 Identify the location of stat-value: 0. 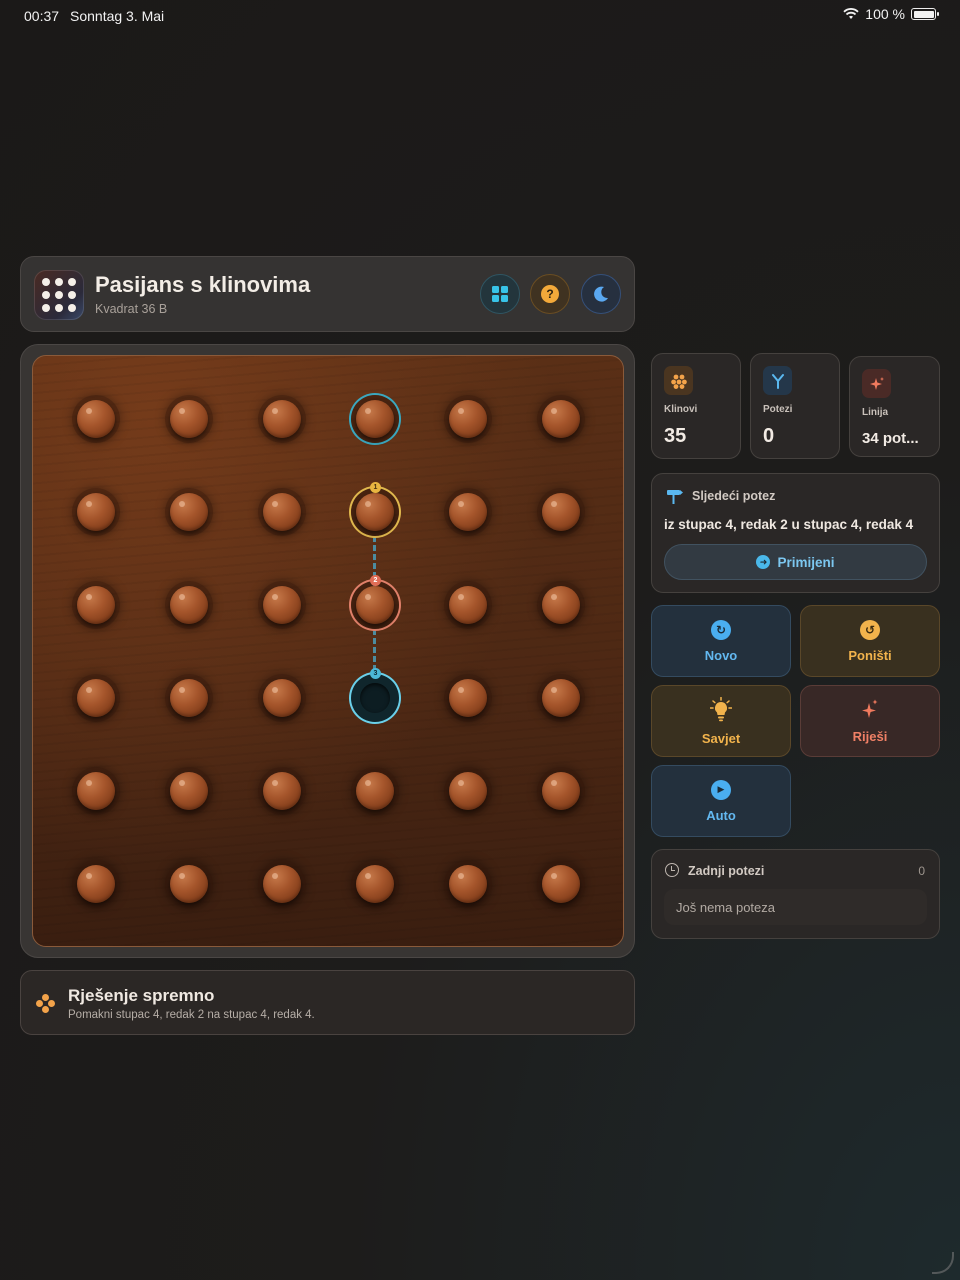
(769, 436).